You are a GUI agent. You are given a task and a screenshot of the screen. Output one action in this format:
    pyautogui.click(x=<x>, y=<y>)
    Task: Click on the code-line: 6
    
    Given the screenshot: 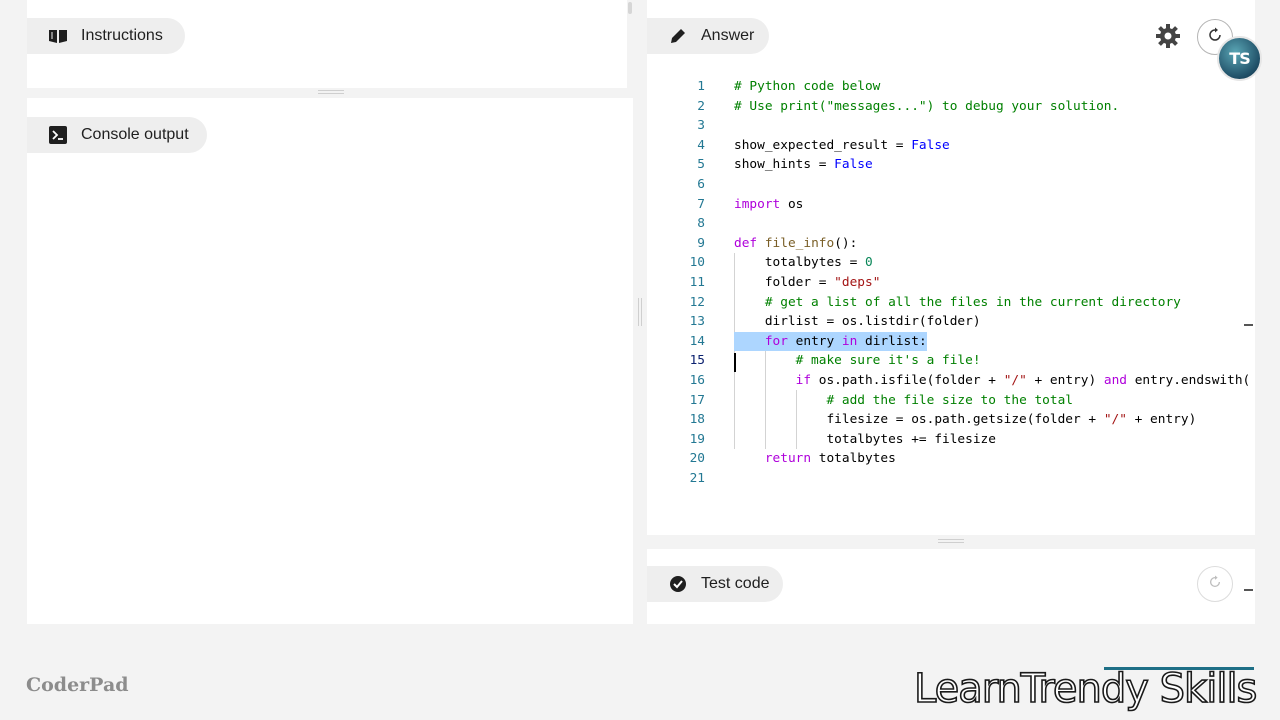 What is the action you would take?
    pyautogui.click(x=950, y=185)
    